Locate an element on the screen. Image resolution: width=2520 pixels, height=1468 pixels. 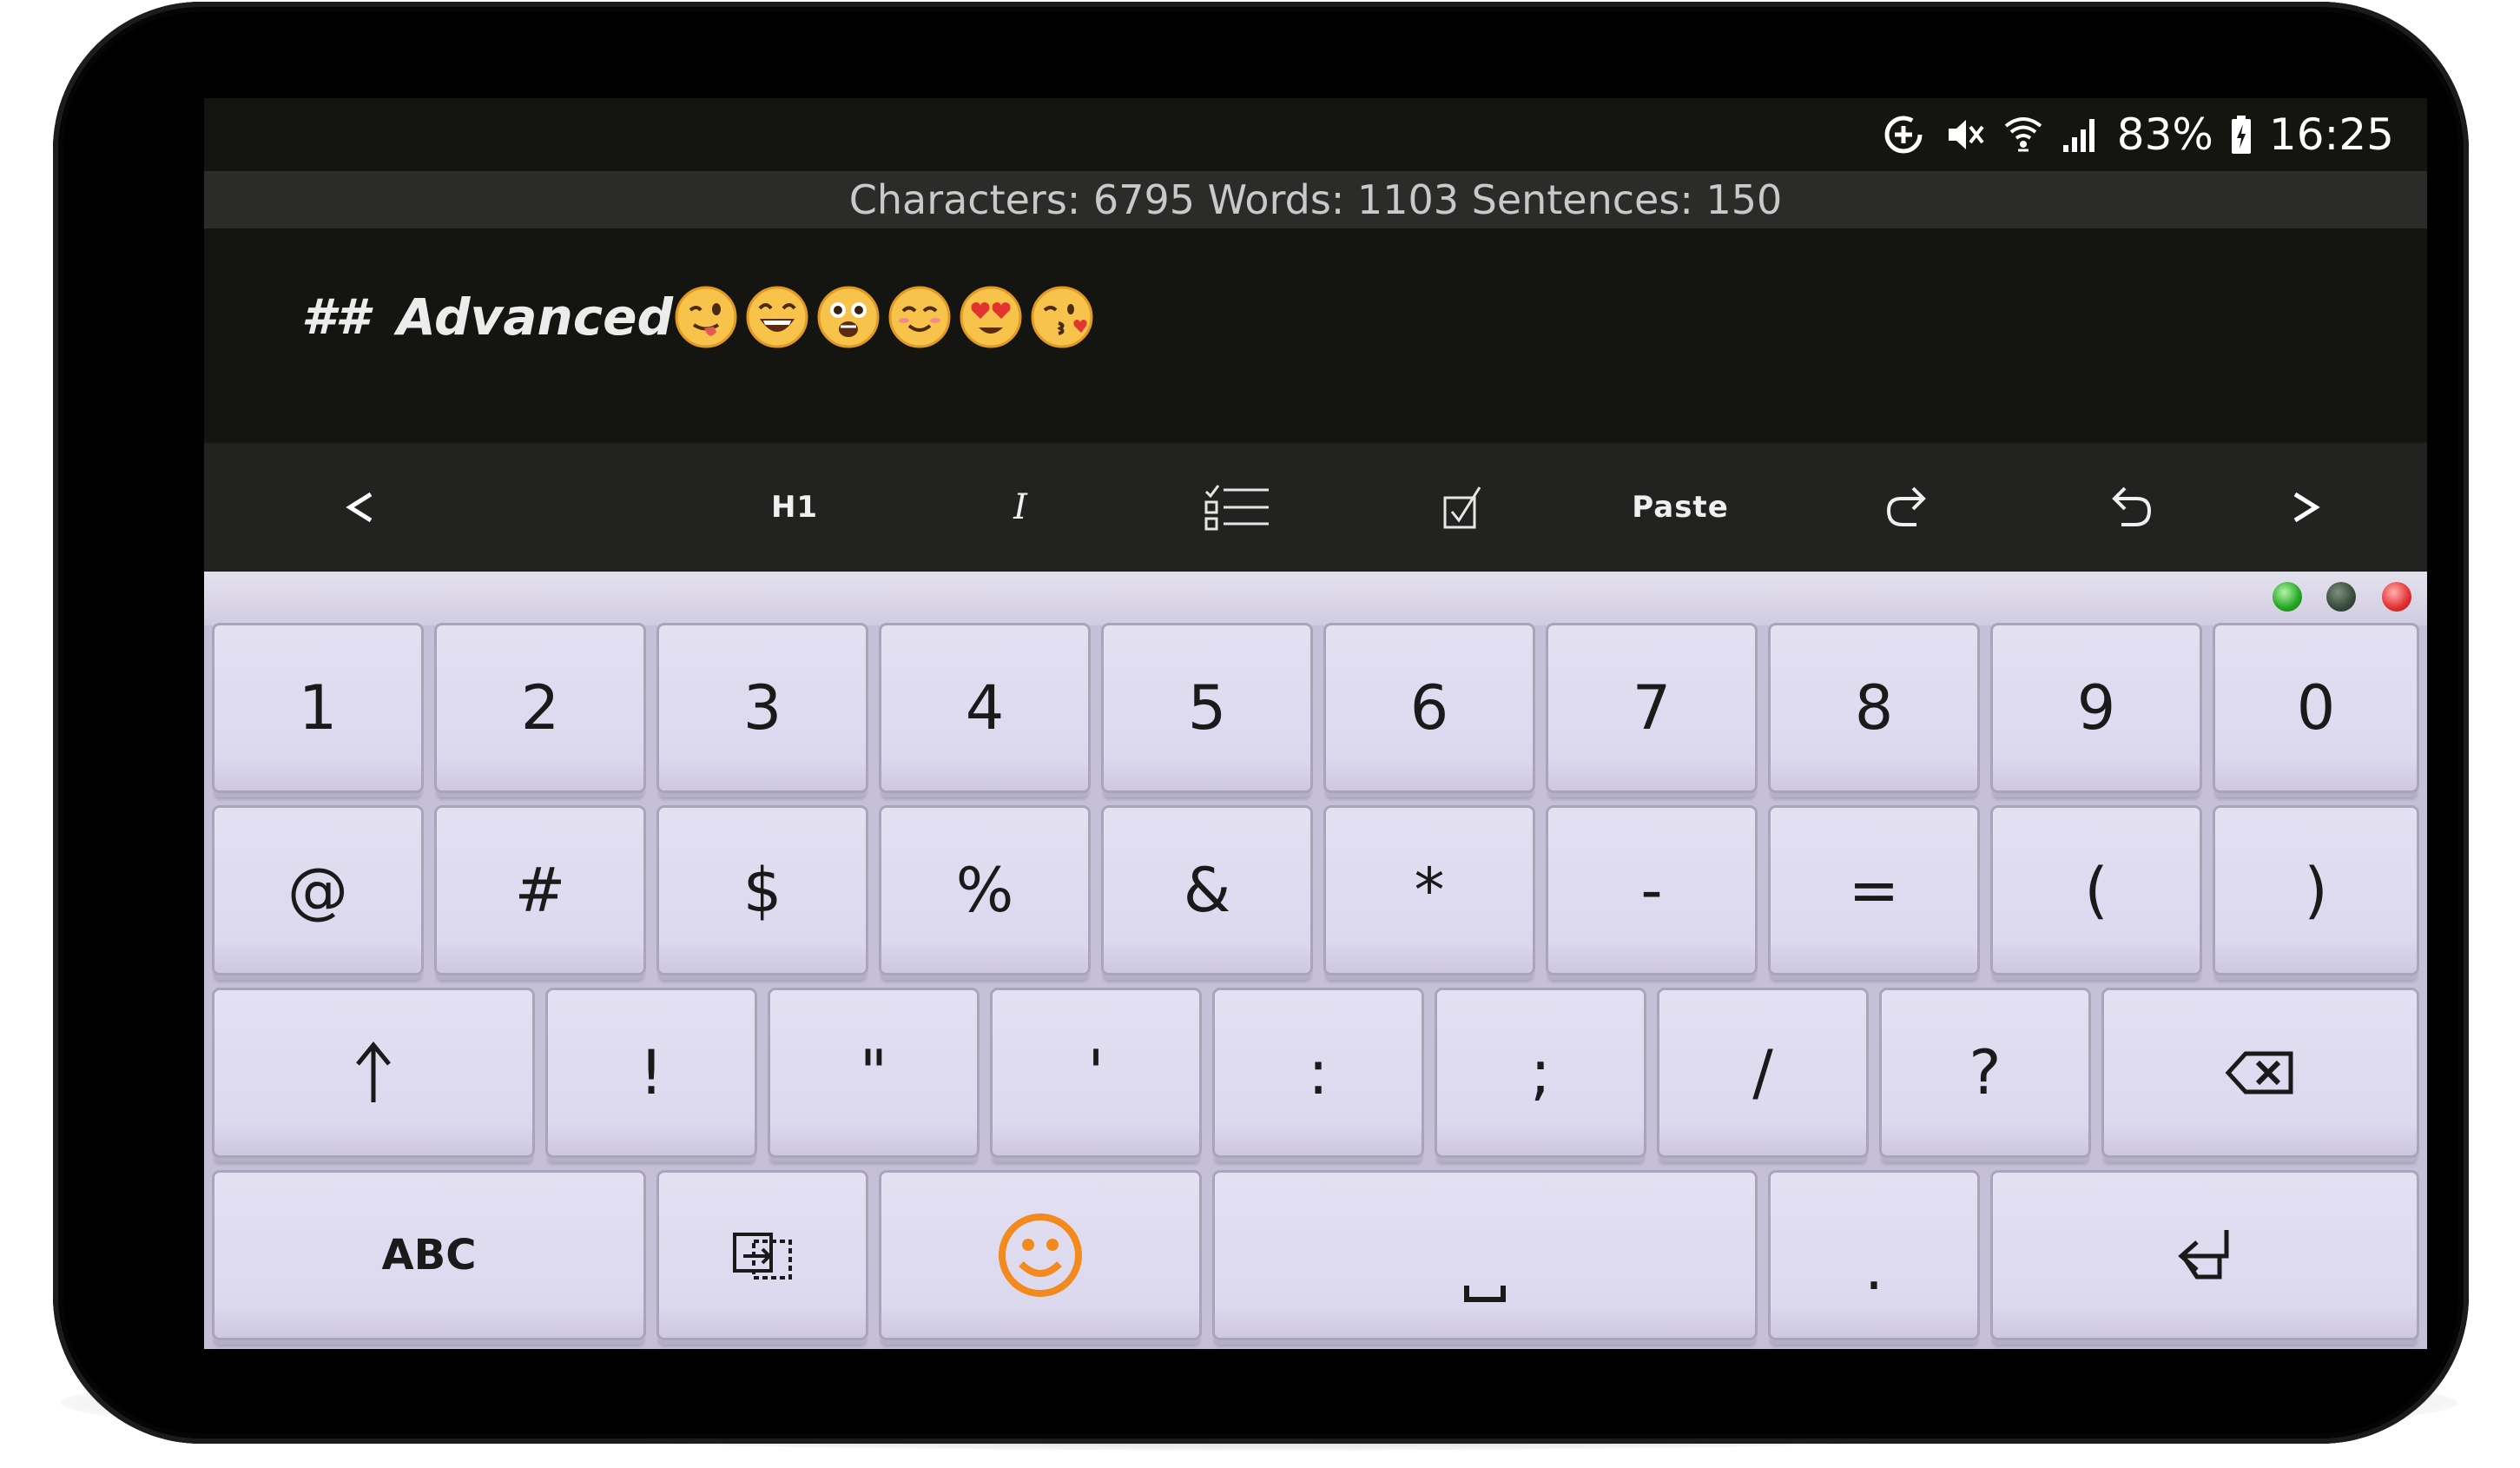
emoji-key is located at coordinates (1040, 1255).